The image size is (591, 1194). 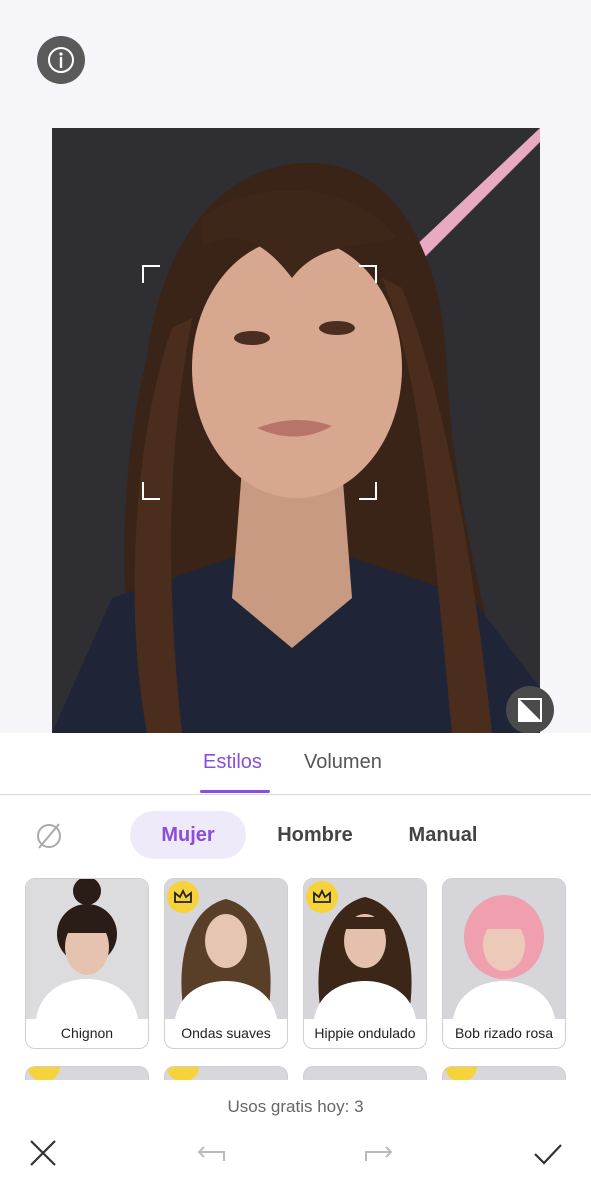 I want to click on segment-mujer: Mujer, so click(x=188, y=835).